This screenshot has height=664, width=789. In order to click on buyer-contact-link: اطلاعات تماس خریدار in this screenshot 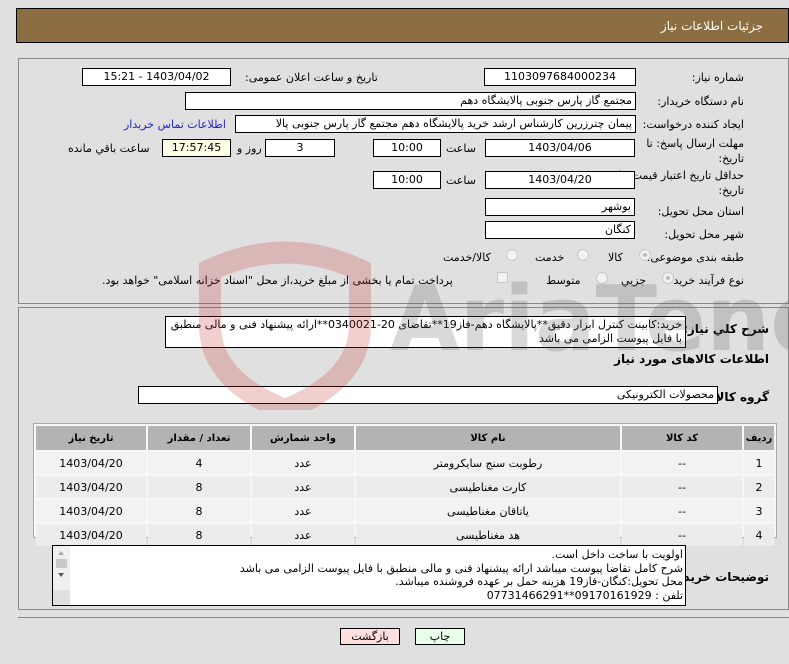, I will do `click(175, 124)`.